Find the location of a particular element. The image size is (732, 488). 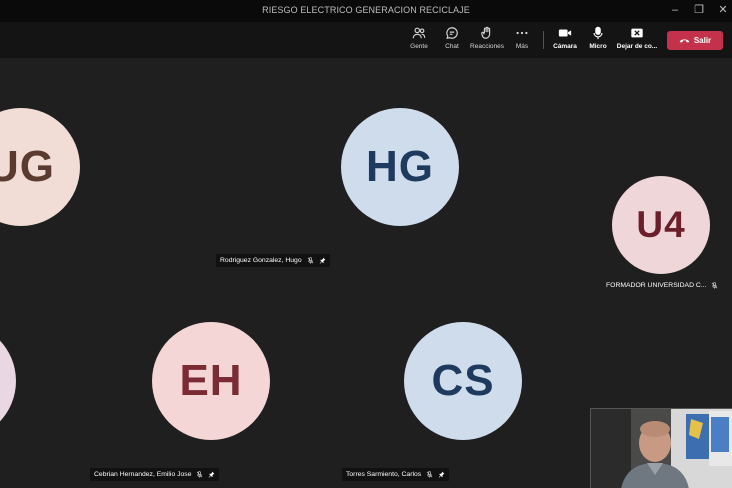

more-icon is located at coordinates (522, 33).